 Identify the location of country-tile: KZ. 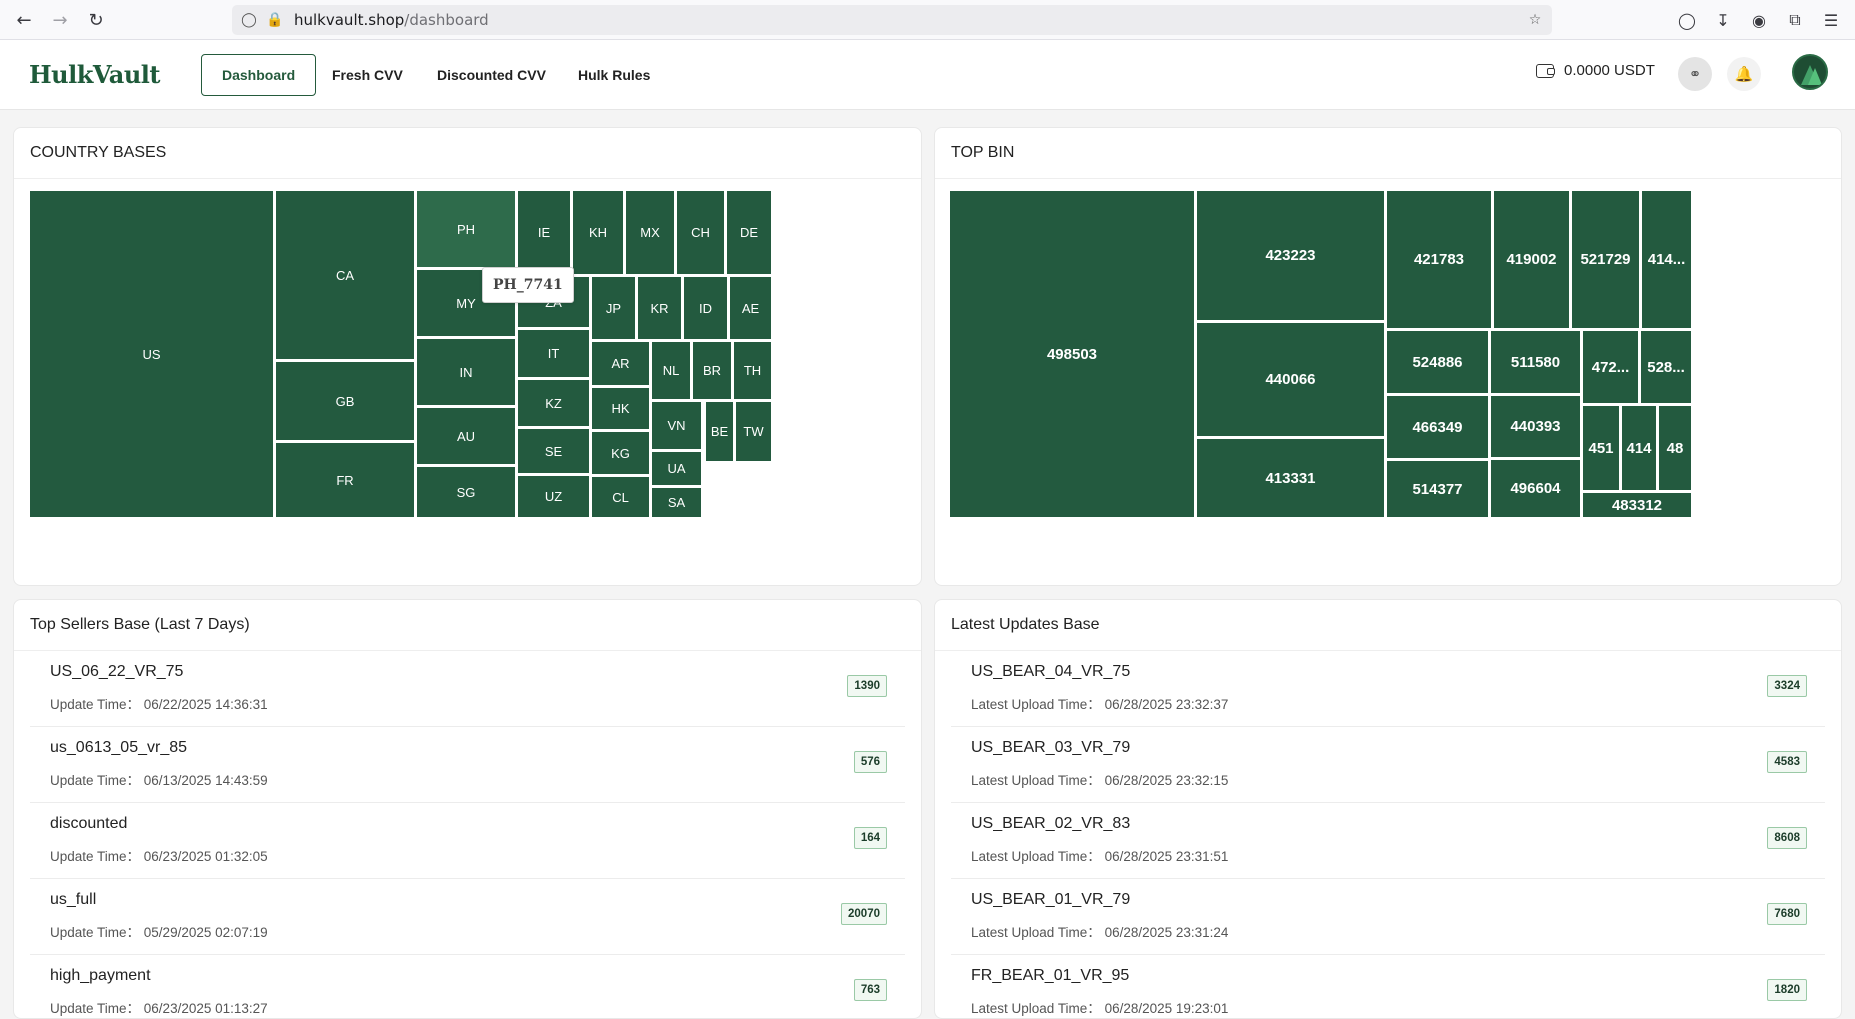
(553, 403).